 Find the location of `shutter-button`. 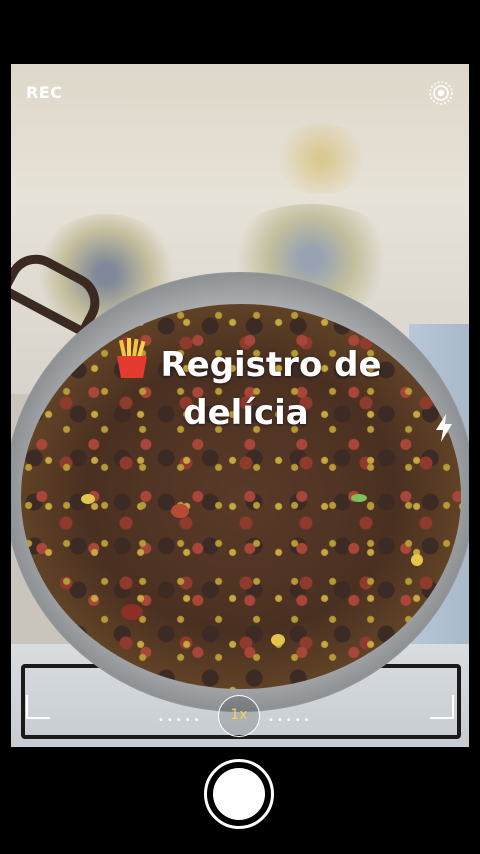

shutter-button is located at coordinates (239, 794).